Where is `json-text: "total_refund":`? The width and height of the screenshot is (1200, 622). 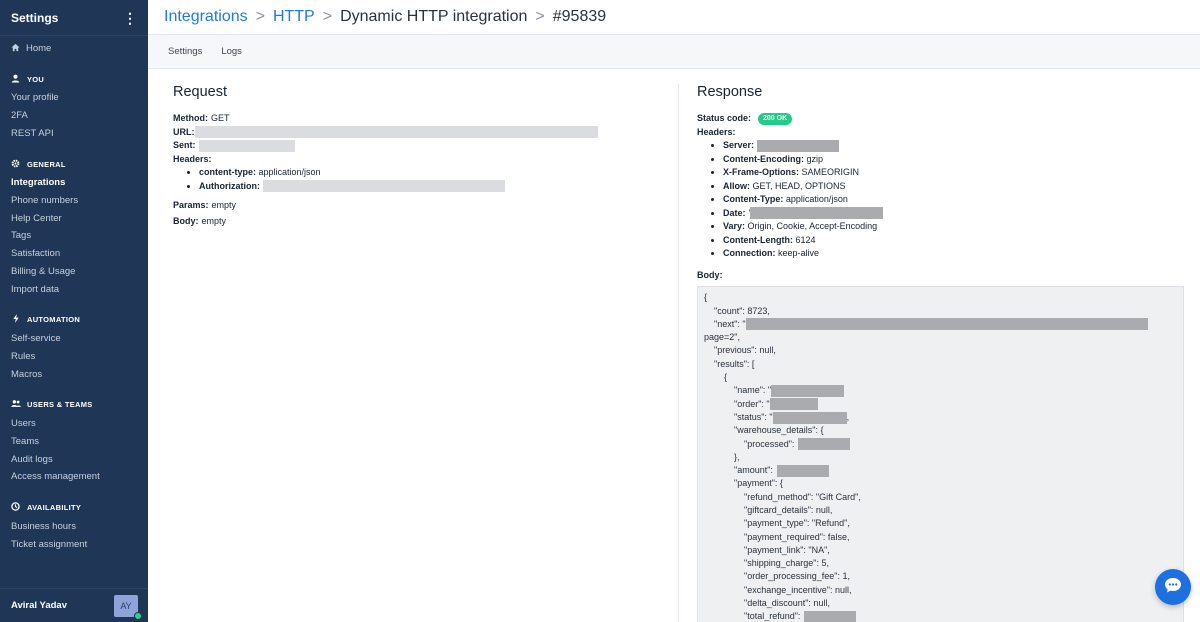 json-text: "total_refund": is located at coordinates (772, 616).